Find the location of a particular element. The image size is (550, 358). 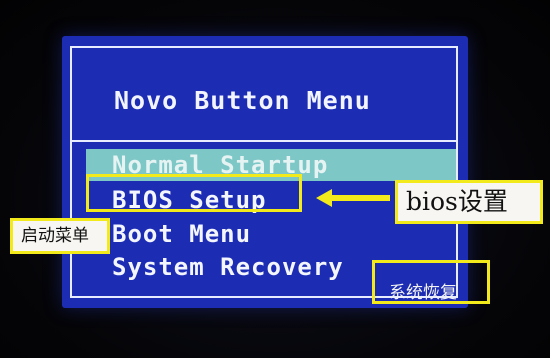

bios-setup-annotation: bios设置 is located at coordinates (469, 202).